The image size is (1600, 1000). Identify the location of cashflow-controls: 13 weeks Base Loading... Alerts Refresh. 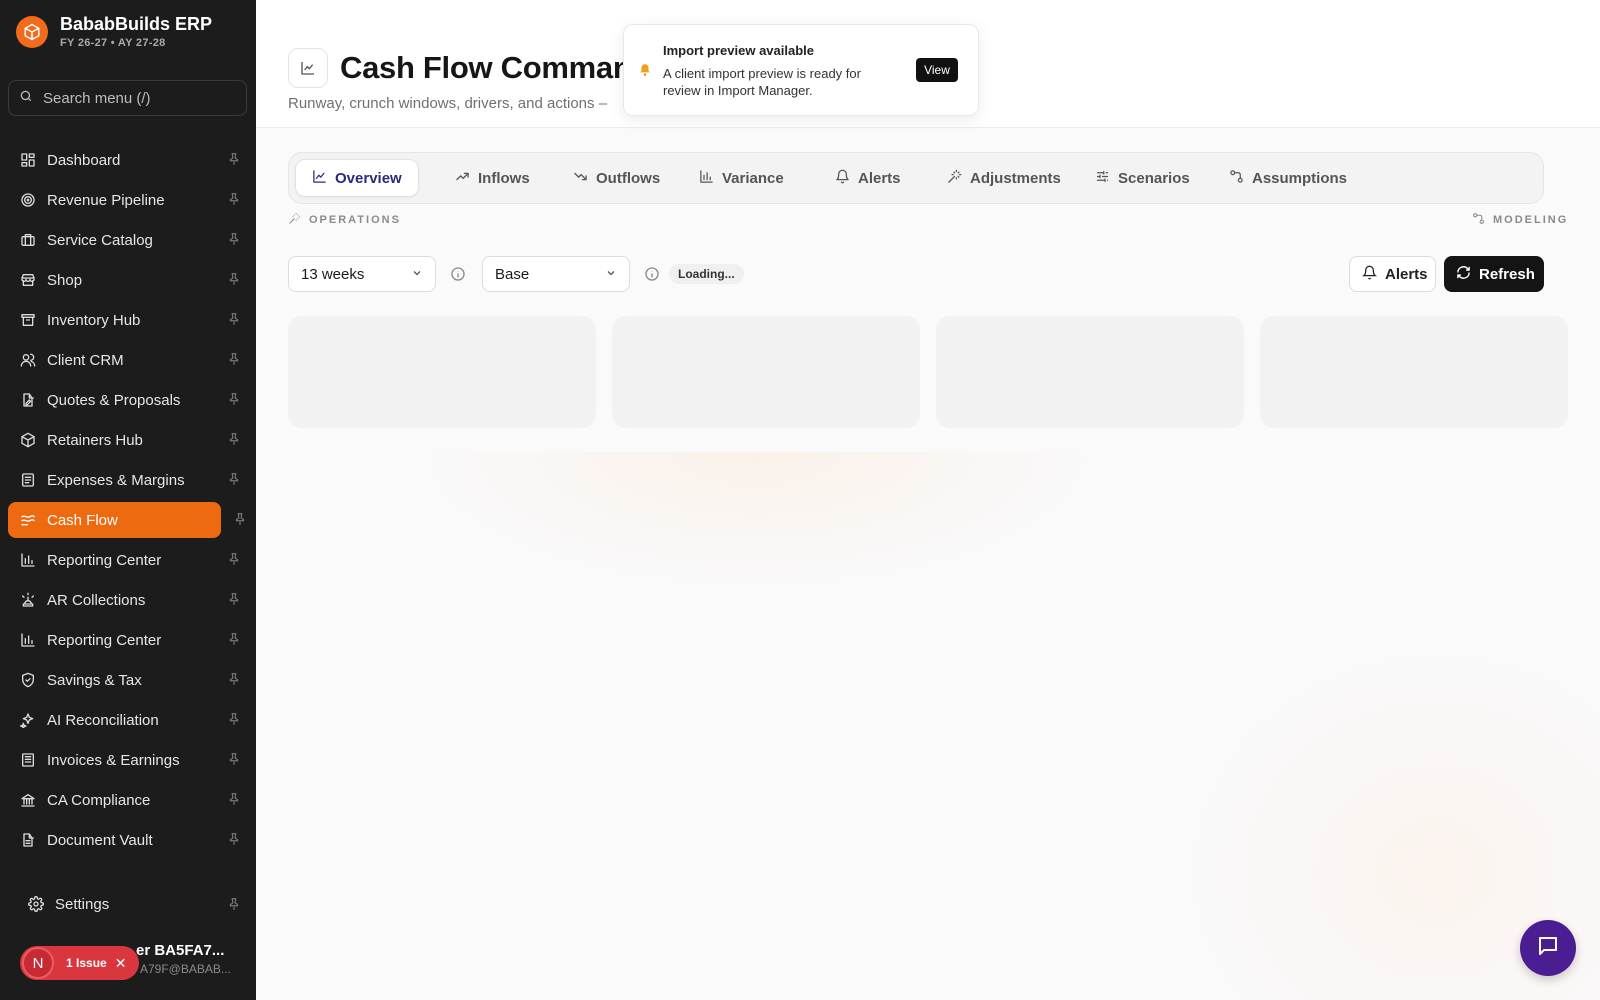
(916, 274).